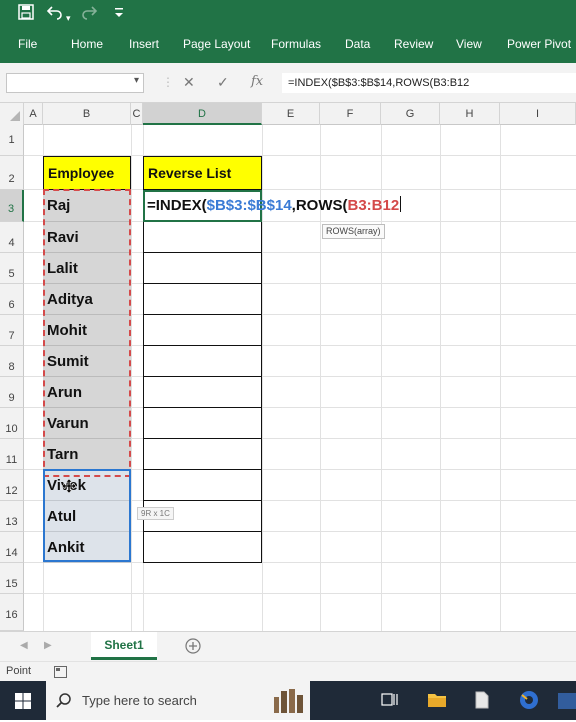 The width and height of the screenshot is (576, 722). I want to click on tab-formulas: Formulas, so click(296, 44).